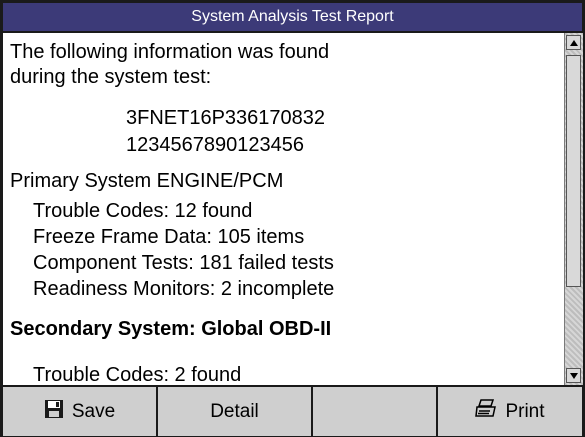 The width and height of the screenshot is (585, 437). What do you see at coordinates (184, 289) in the screenshot?
I see `primary-readiness-monitors: Readiness Monitors: 2 incomplete` at bounding box center [184, 289].